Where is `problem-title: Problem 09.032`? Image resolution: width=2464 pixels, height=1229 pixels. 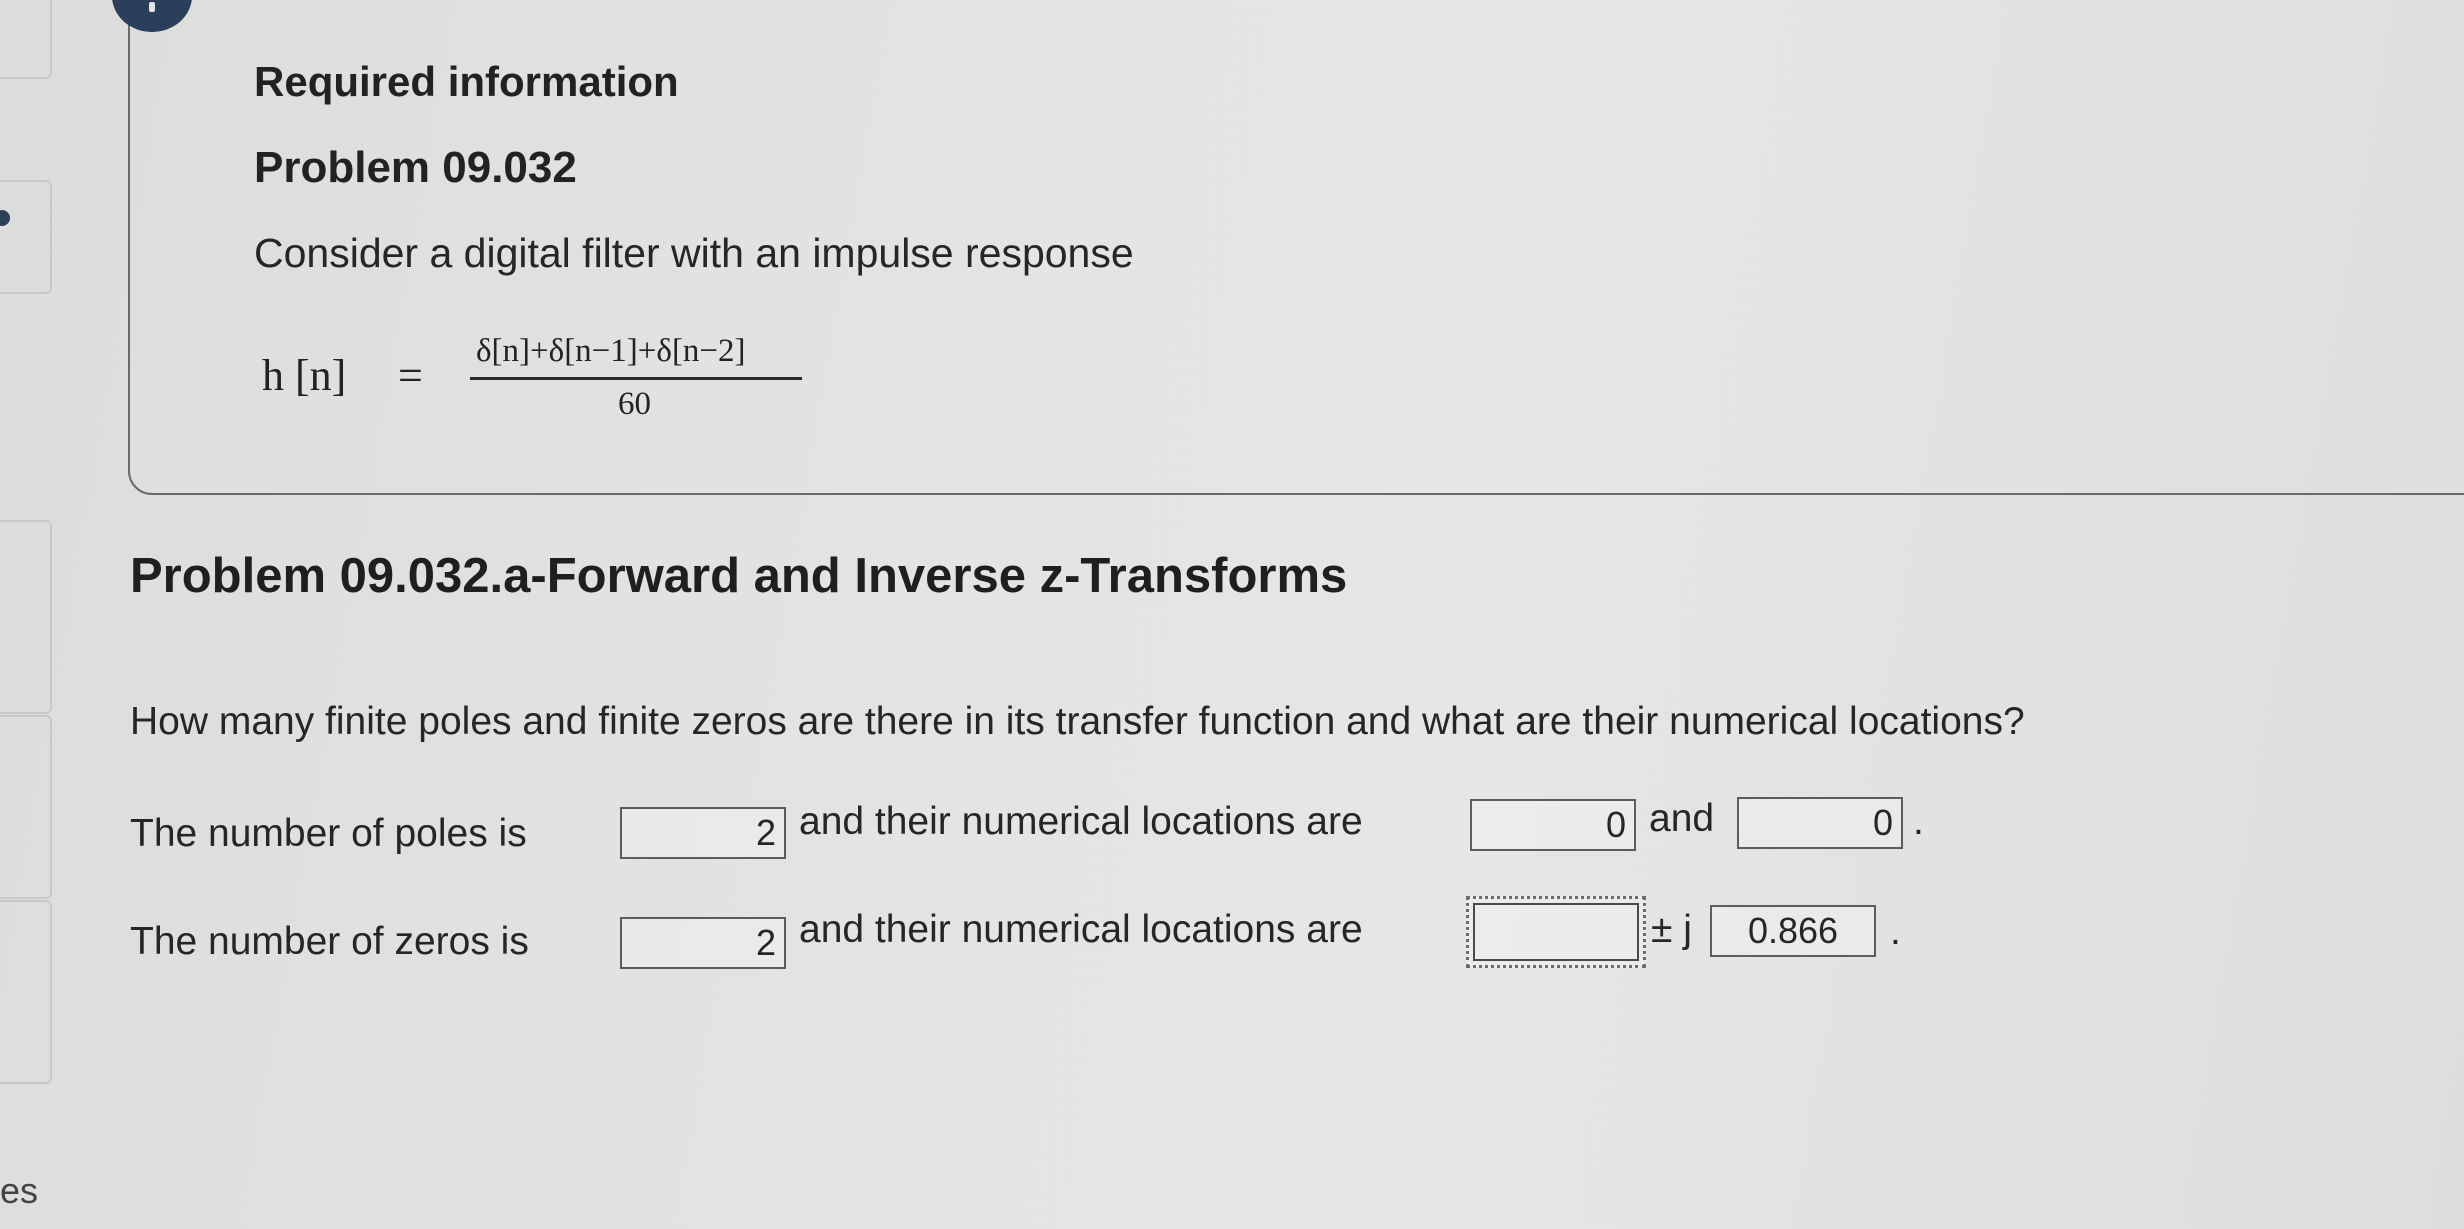
problem-title: Problem 09.032 is located at coordinates (415, 167).